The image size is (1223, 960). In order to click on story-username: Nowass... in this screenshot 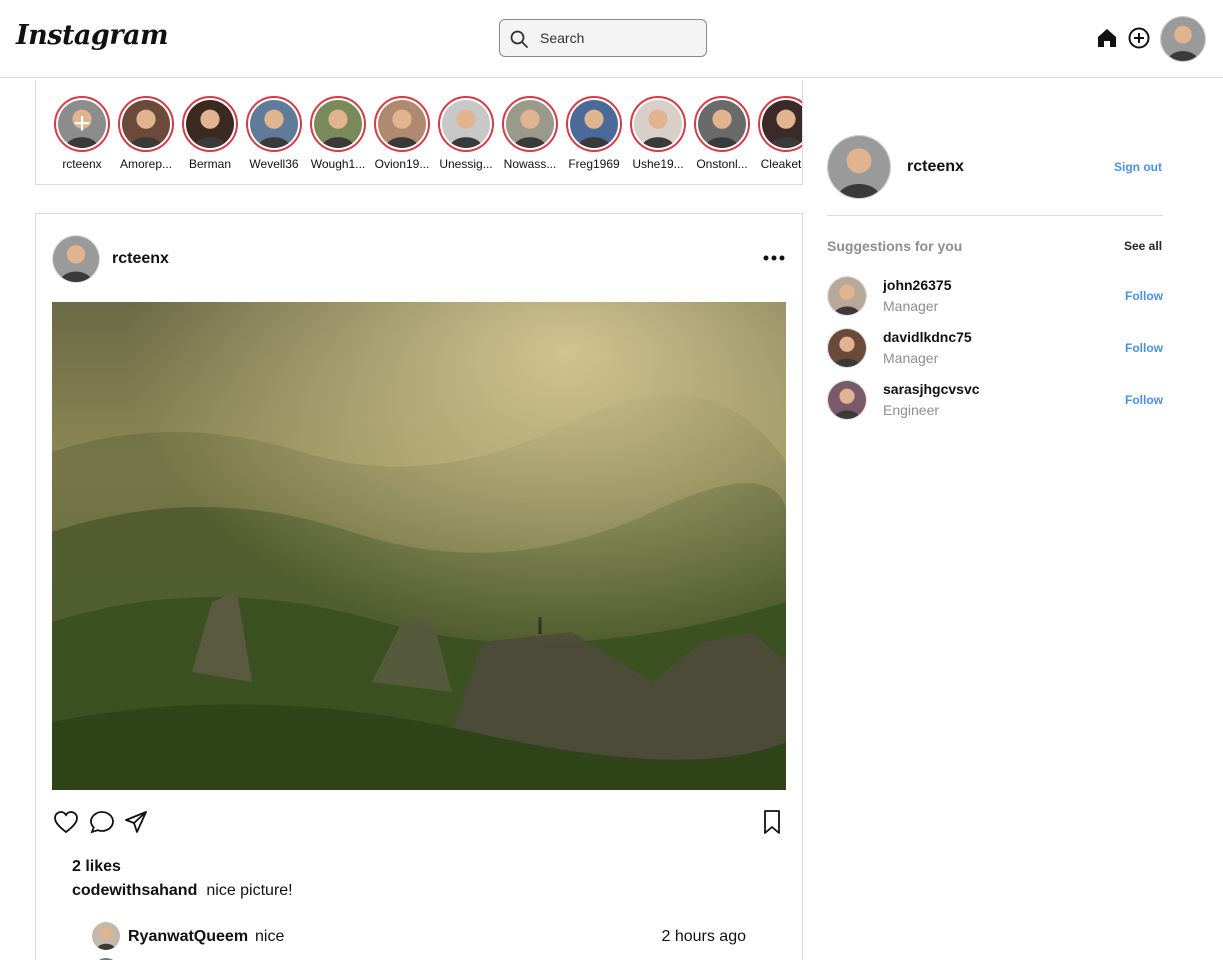, I will do `click(530, 164)`.